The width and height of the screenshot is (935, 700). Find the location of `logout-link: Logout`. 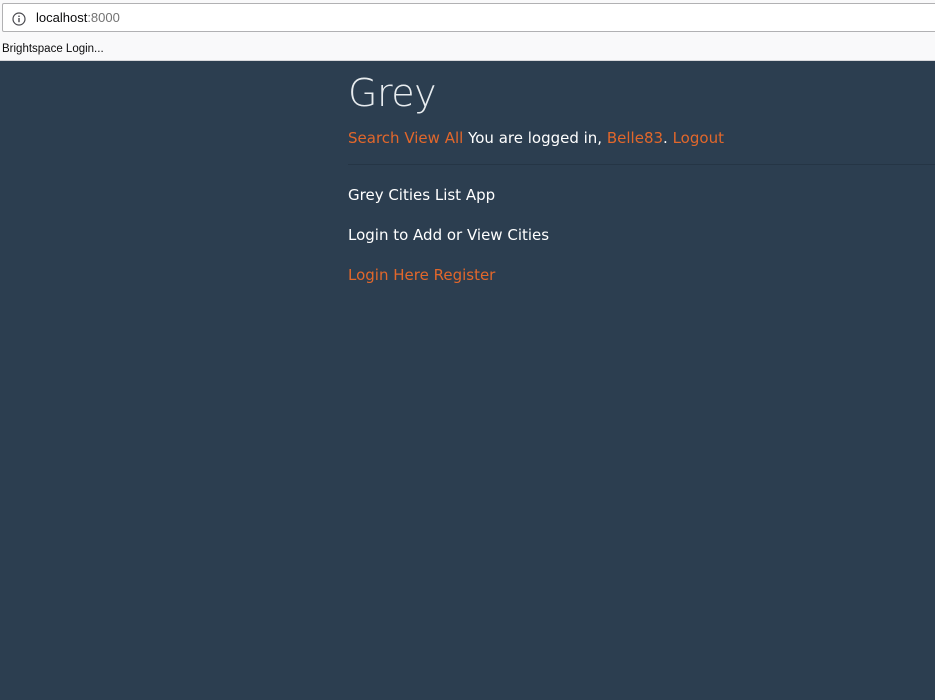

logout-link: Logout is located at coordinates (698, 138).